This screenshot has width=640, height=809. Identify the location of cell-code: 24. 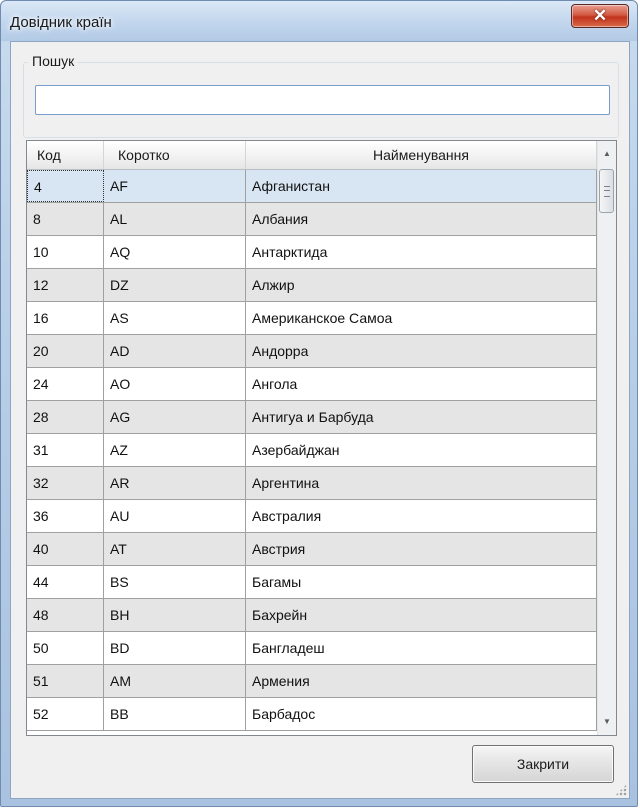
(65, 384).